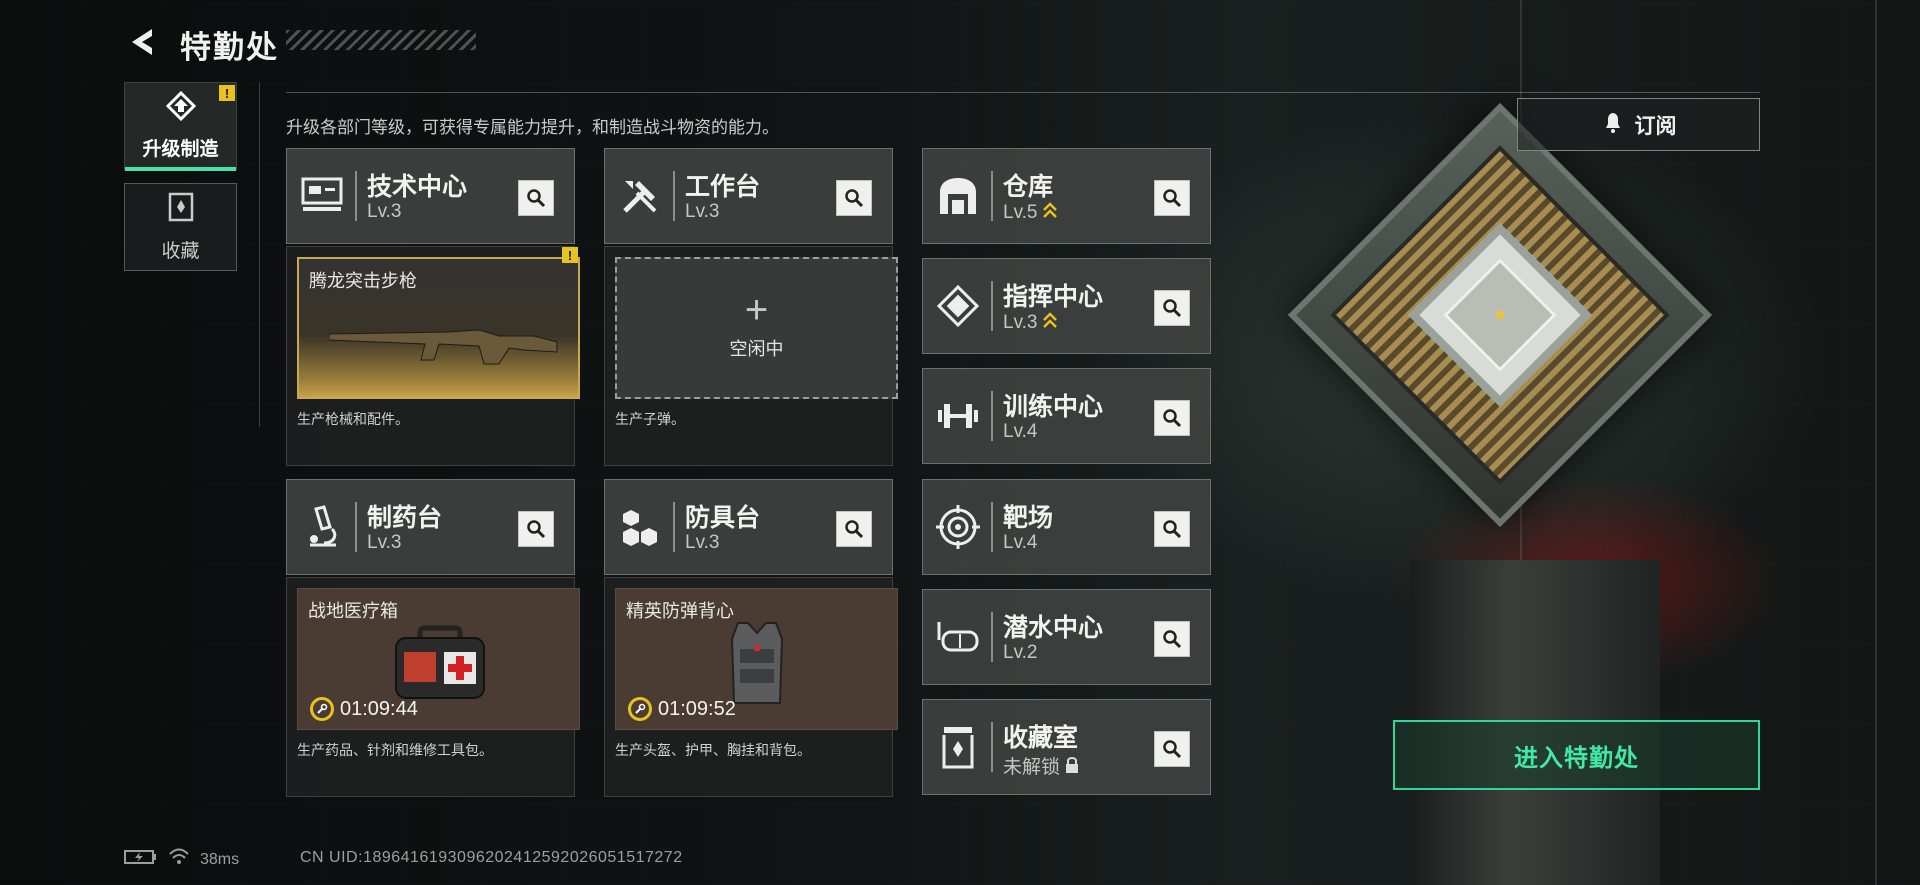 This screenshot has width=1920, height=885. I want to click on dept-name: 仓库, so click(1028, 187).